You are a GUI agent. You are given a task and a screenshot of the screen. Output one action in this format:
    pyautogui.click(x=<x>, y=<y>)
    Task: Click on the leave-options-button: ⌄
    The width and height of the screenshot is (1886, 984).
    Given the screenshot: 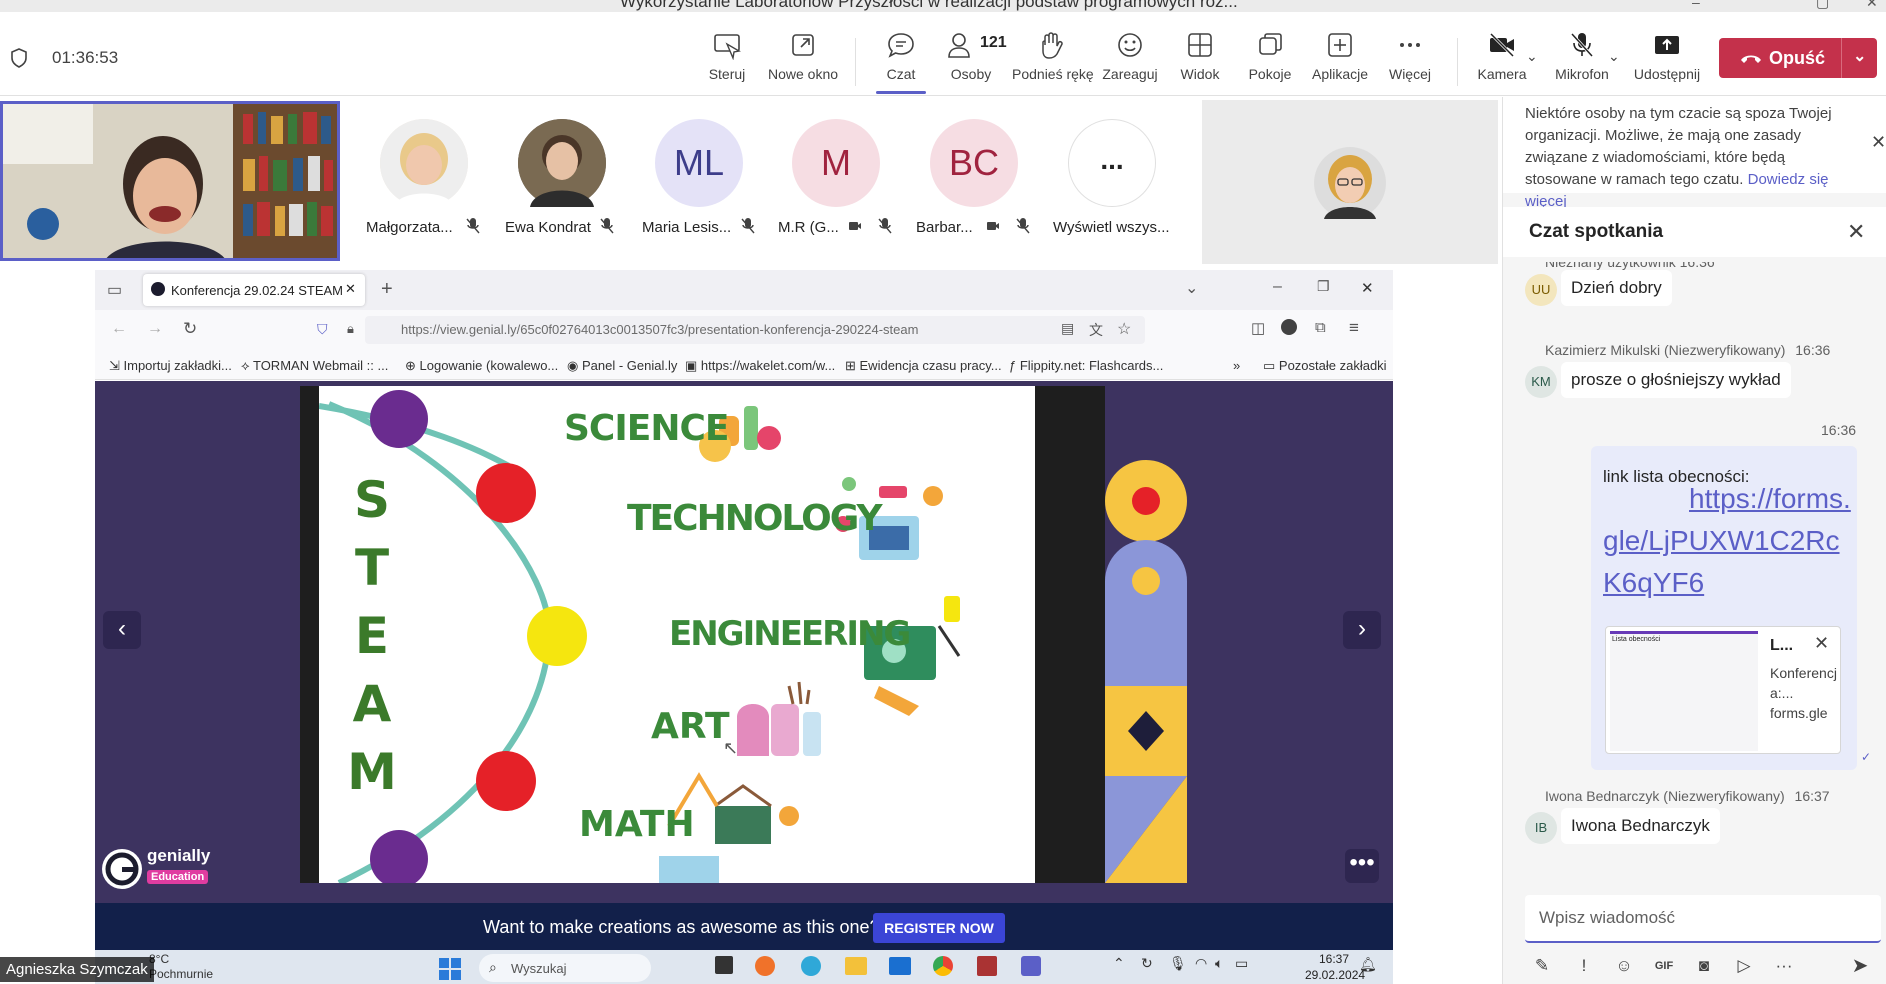 What is the action you would take?
    pyautogui.click(x=1859, y=58)
    